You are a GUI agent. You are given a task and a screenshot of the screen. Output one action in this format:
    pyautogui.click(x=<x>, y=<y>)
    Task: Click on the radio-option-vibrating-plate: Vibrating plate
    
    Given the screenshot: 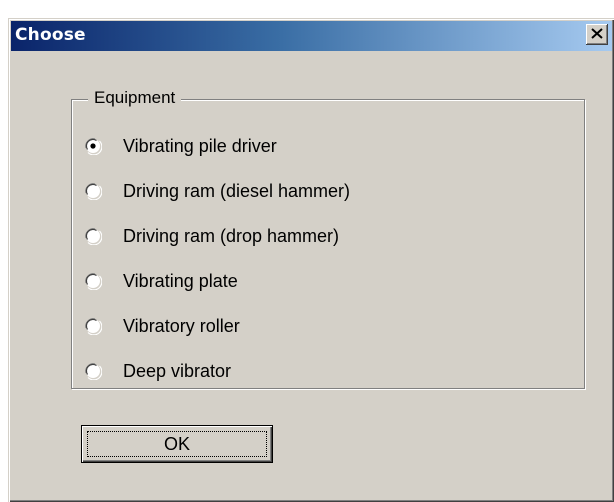 What is the action you would take?
    pyautogui.click(x=161, y=281)
    